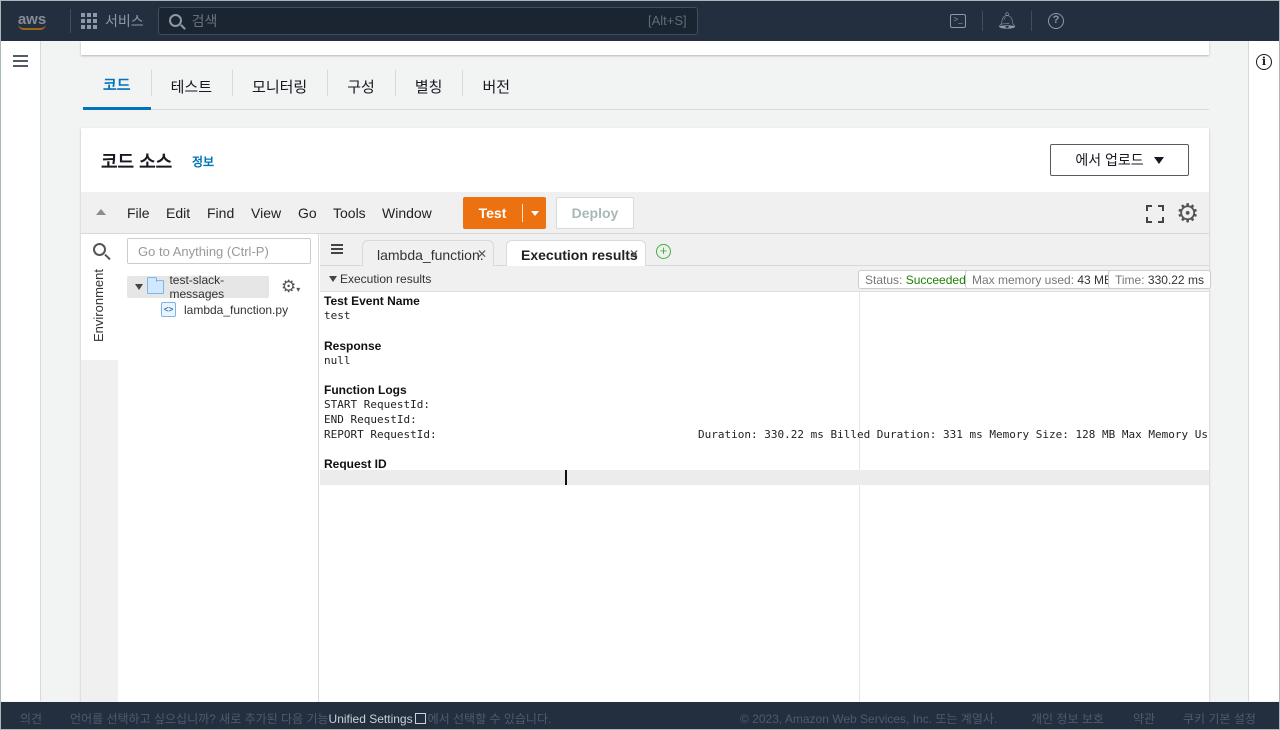 This screenshot has height=730, width=1280. What do you see at coordinates (884, 280) in the screenshot?
I see `status-label: Status:` at bounding box center [884, 280].